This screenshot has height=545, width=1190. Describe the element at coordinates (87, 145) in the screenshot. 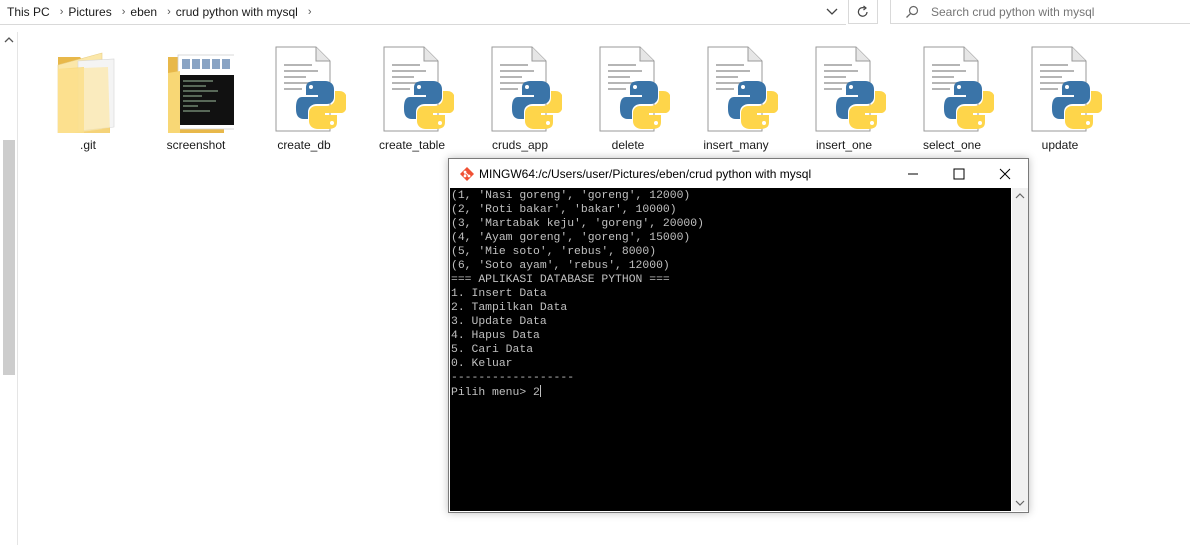

I see `file-name: .git` at that location.